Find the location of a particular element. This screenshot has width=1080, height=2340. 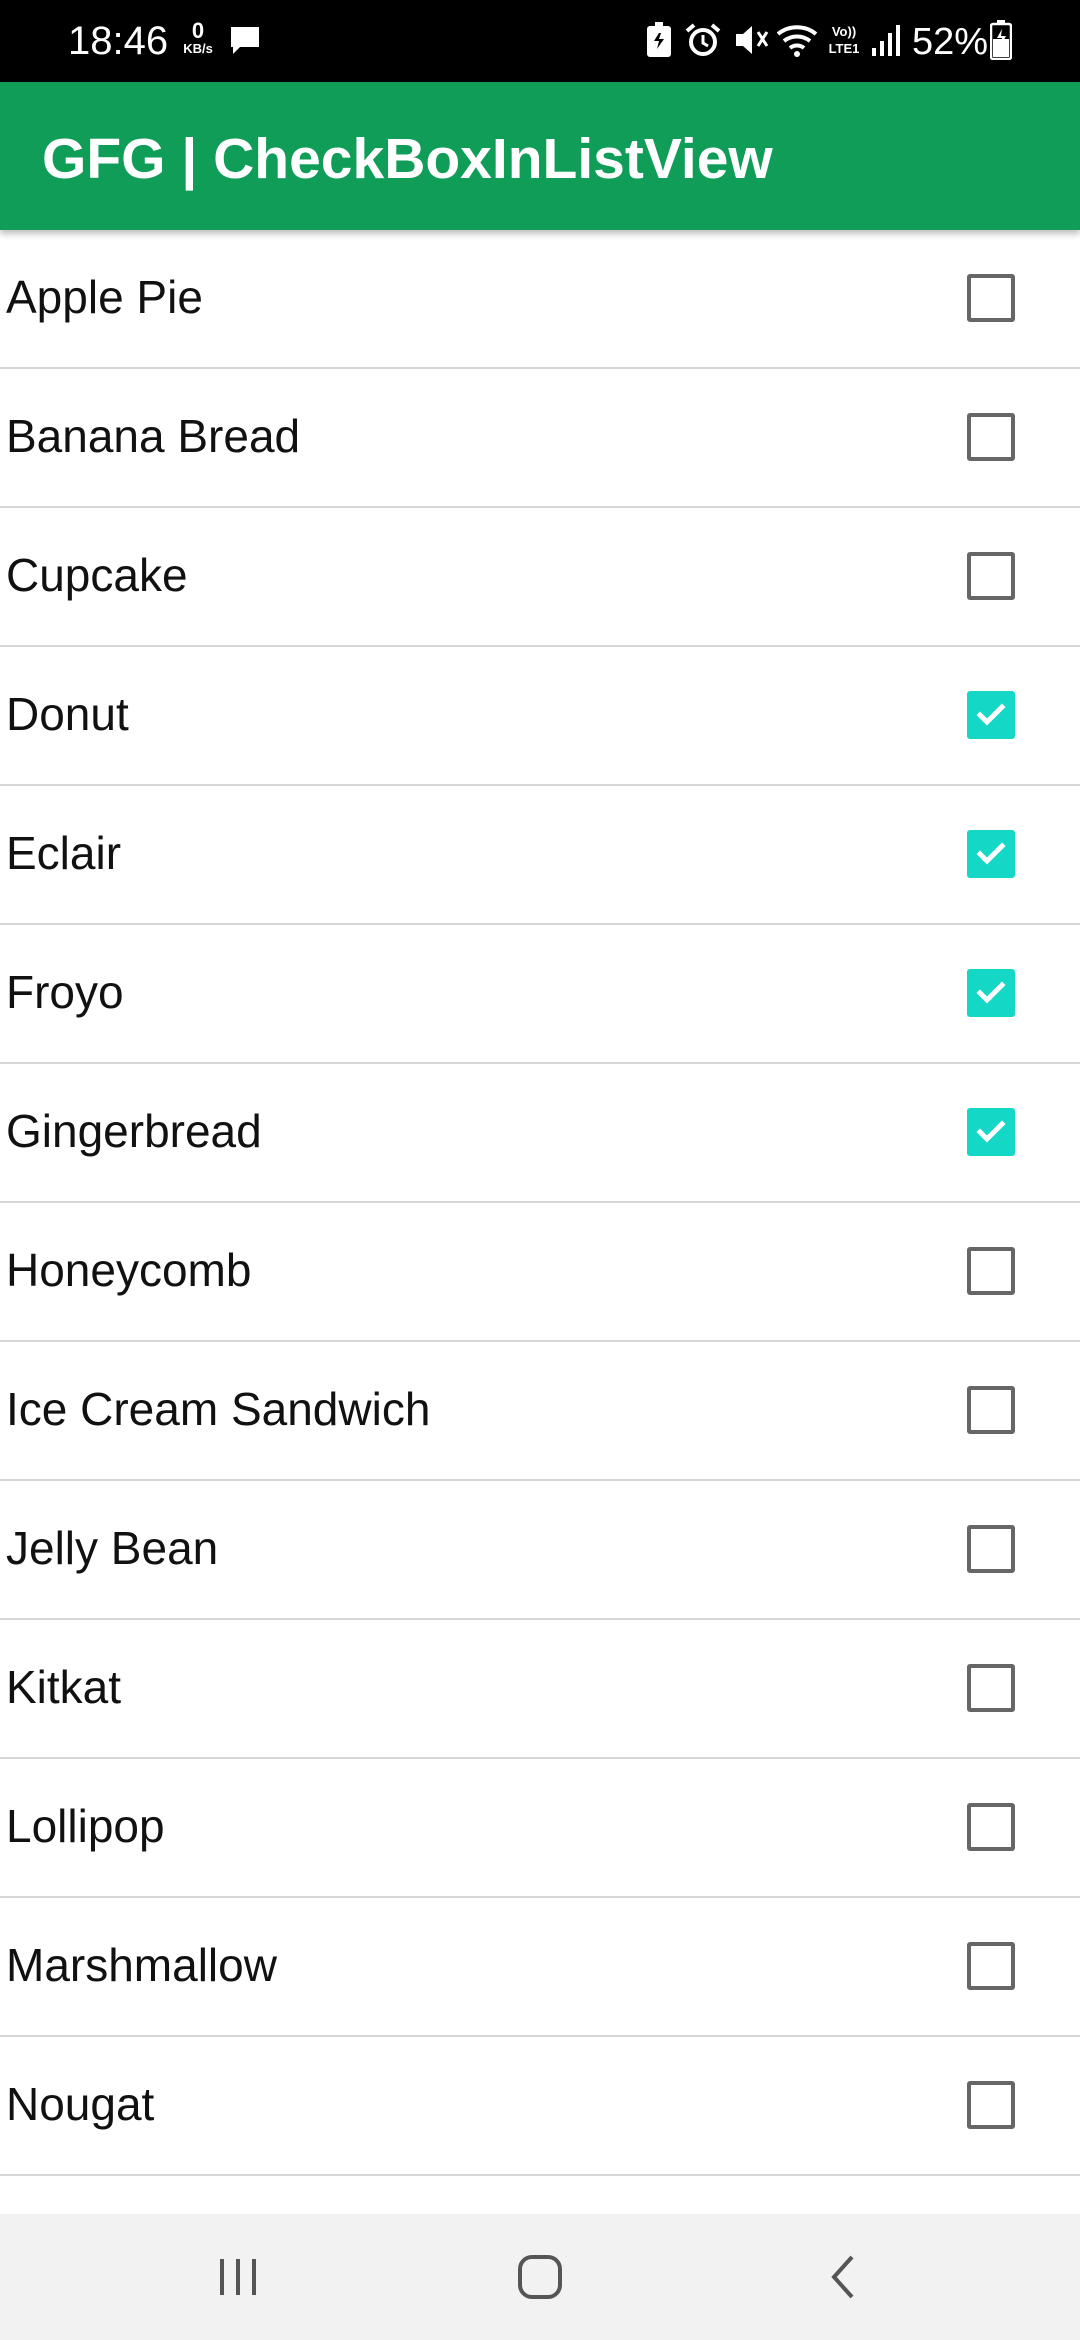

list-item-label: Ice Cream Sandwich is located at coordinates (218, 1409).